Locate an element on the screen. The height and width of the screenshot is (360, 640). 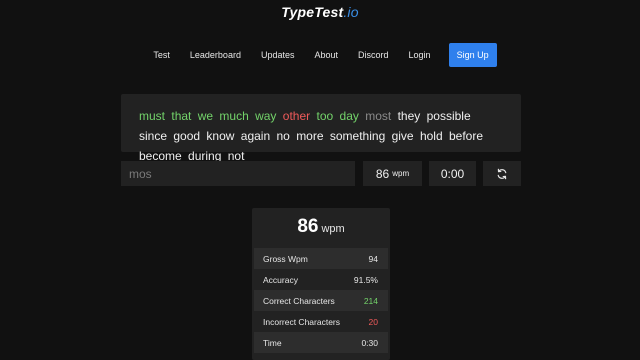
stat-label: Accuracy is located at coordinates (280, 279).